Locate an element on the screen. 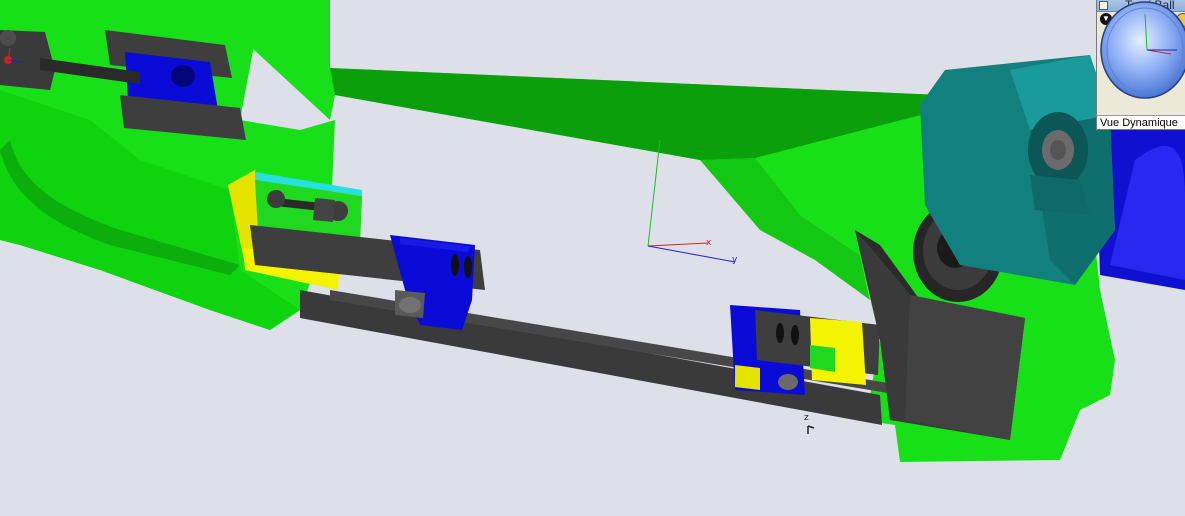  trackball-panel: TrackBall ▼ Vue Dynamique is located at coordinates (1140, 65).